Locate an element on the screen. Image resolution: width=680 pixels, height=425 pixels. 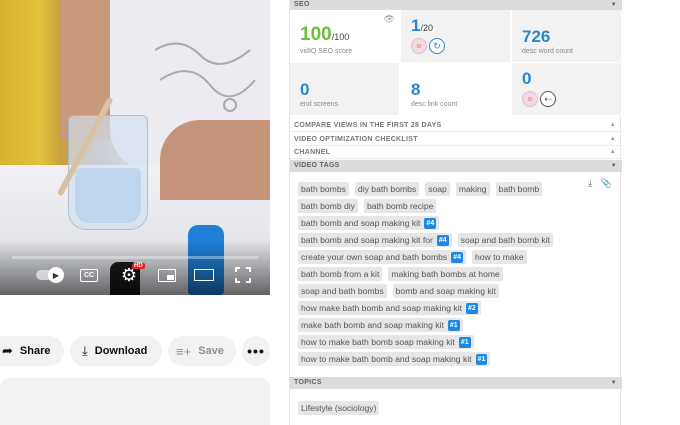
tag-chip: making is located at coordinates (472, 189).